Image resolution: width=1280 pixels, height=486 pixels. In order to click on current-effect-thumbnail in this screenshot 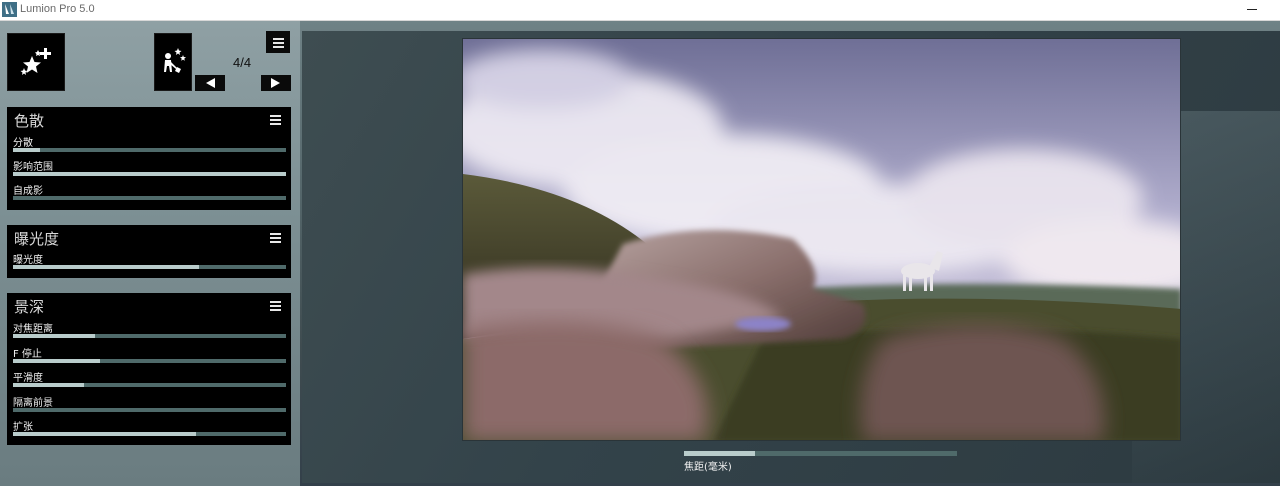, I will do `click(173, 62)`.